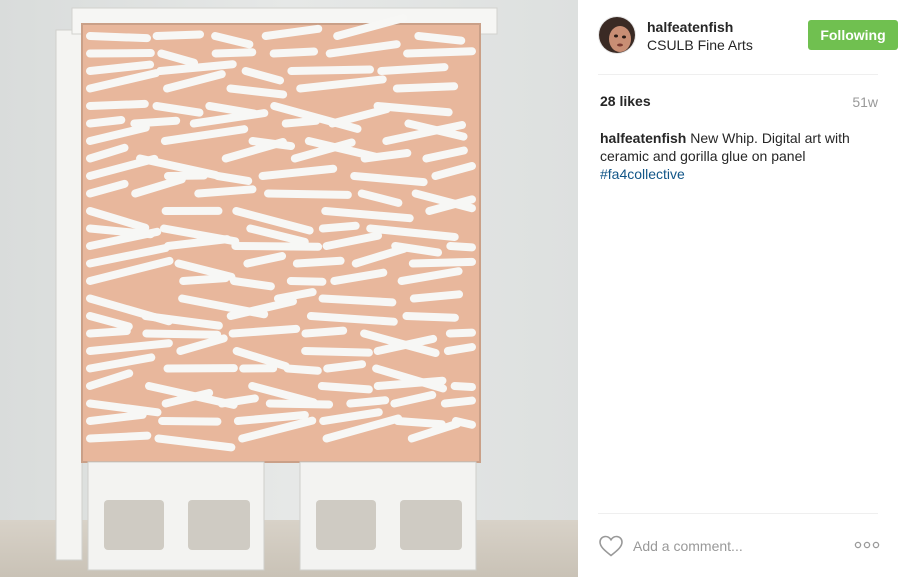  Describe the element at coordinates (865, 102) in the screenshot. I see `post-age: 51w` at that location.